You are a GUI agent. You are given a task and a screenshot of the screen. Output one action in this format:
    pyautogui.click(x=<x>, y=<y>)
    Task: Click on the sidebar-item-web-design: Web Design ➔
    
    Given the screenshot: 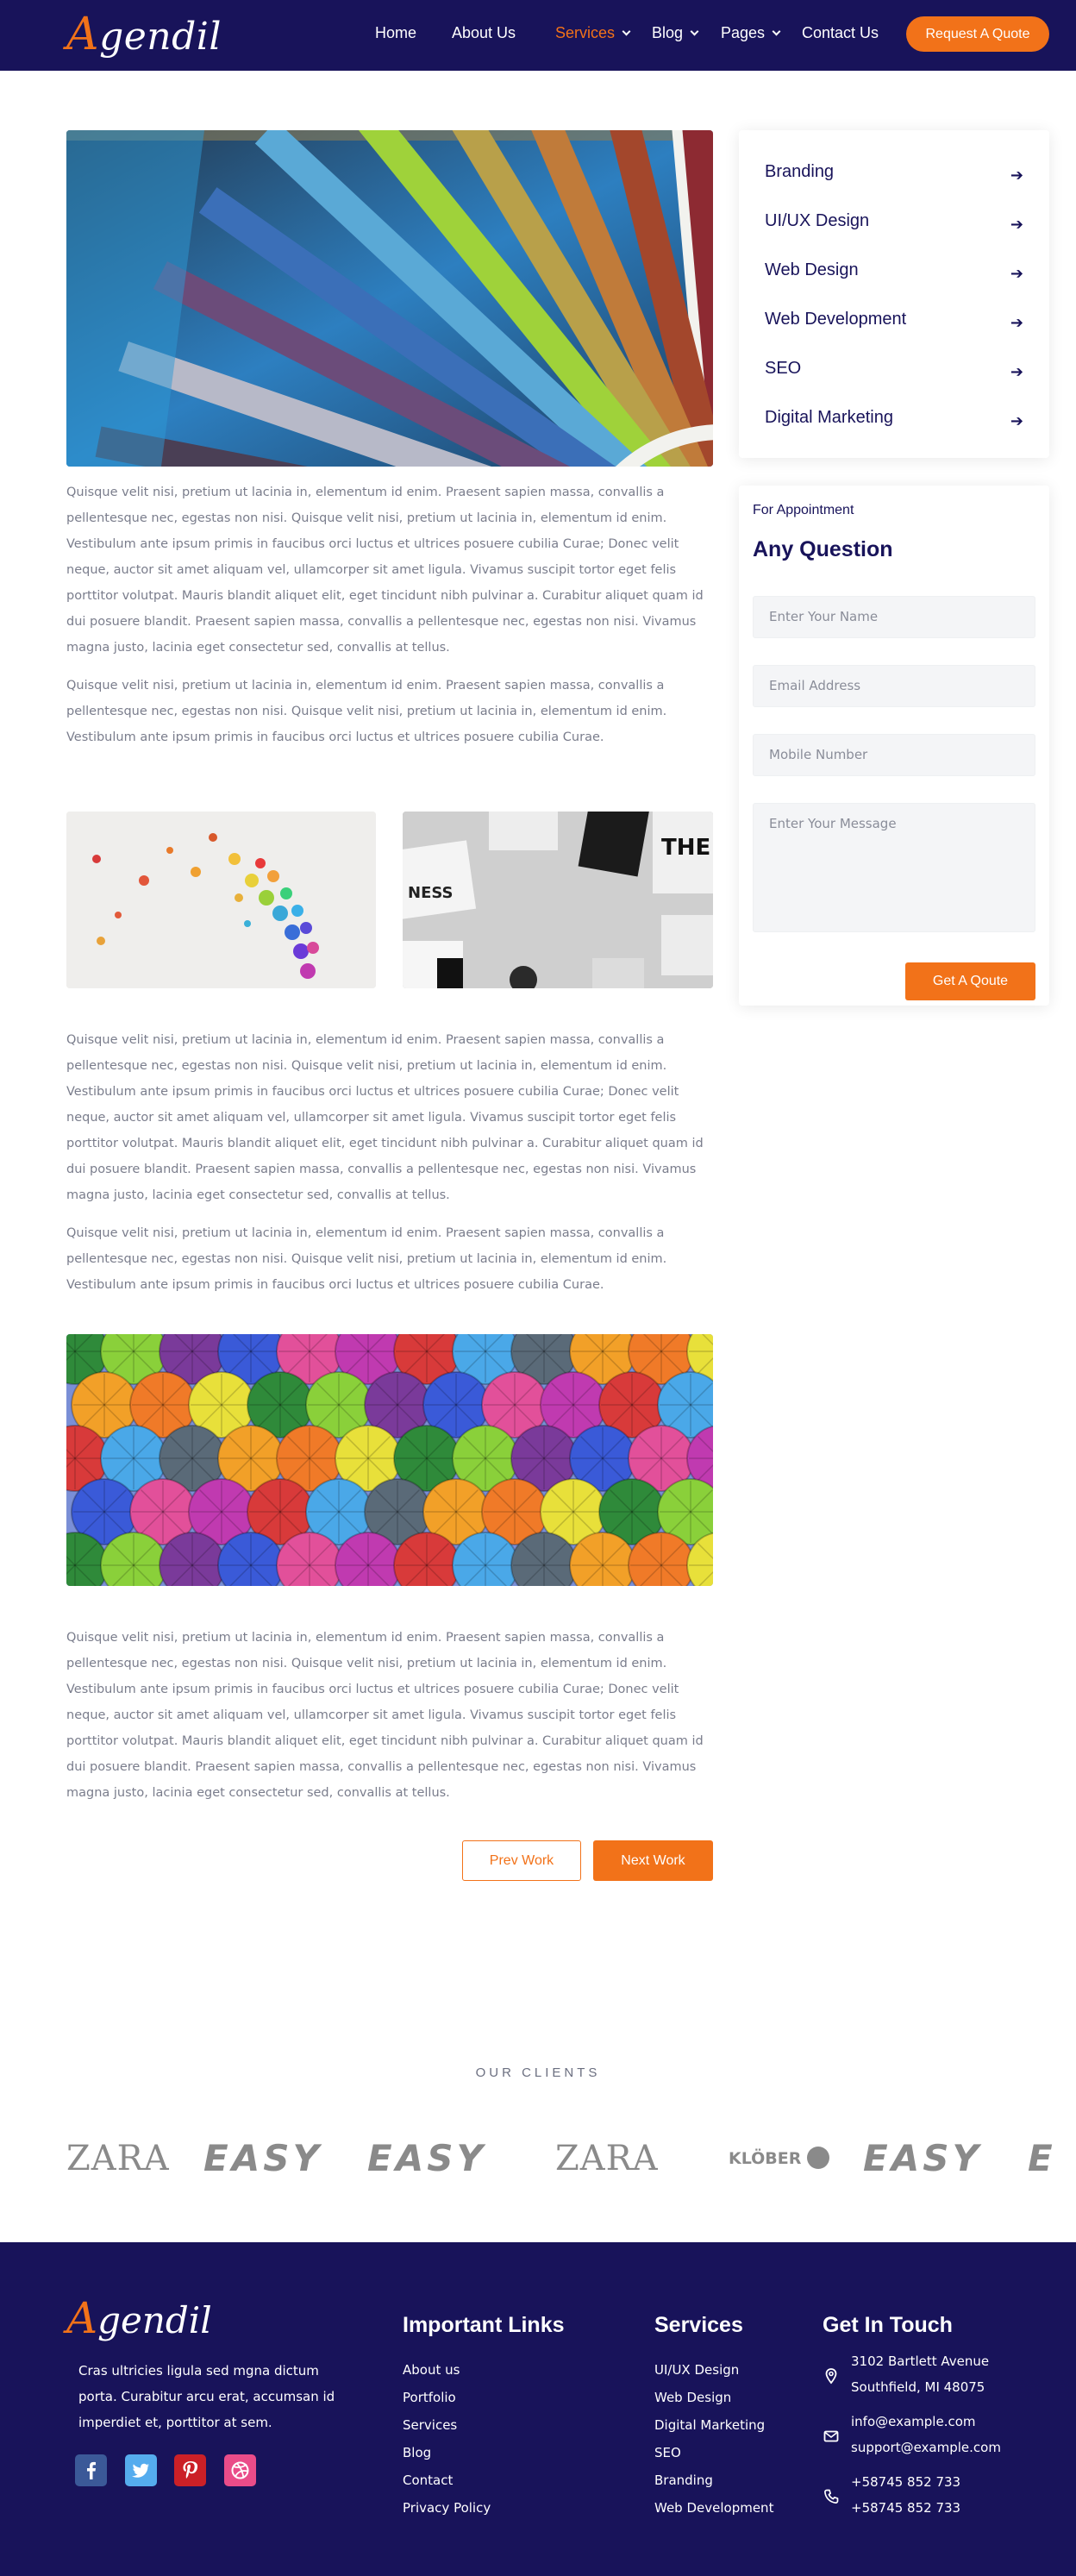 What is the action you would take?
    pyautogui.click(x=894, y=270)
    